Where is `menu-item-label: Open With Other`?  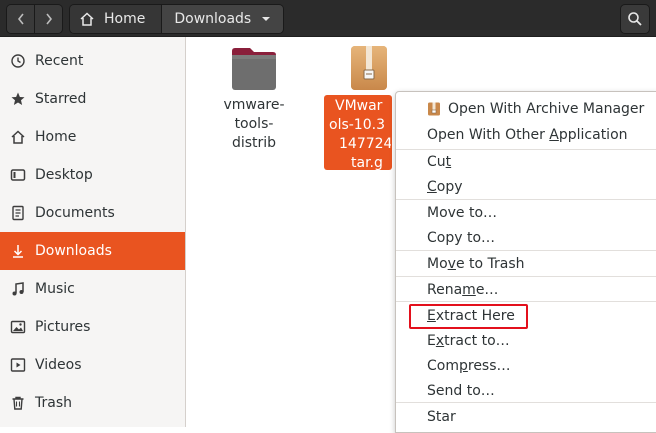
menu-item-label: Open With Other is located at coordinates (488, 134).